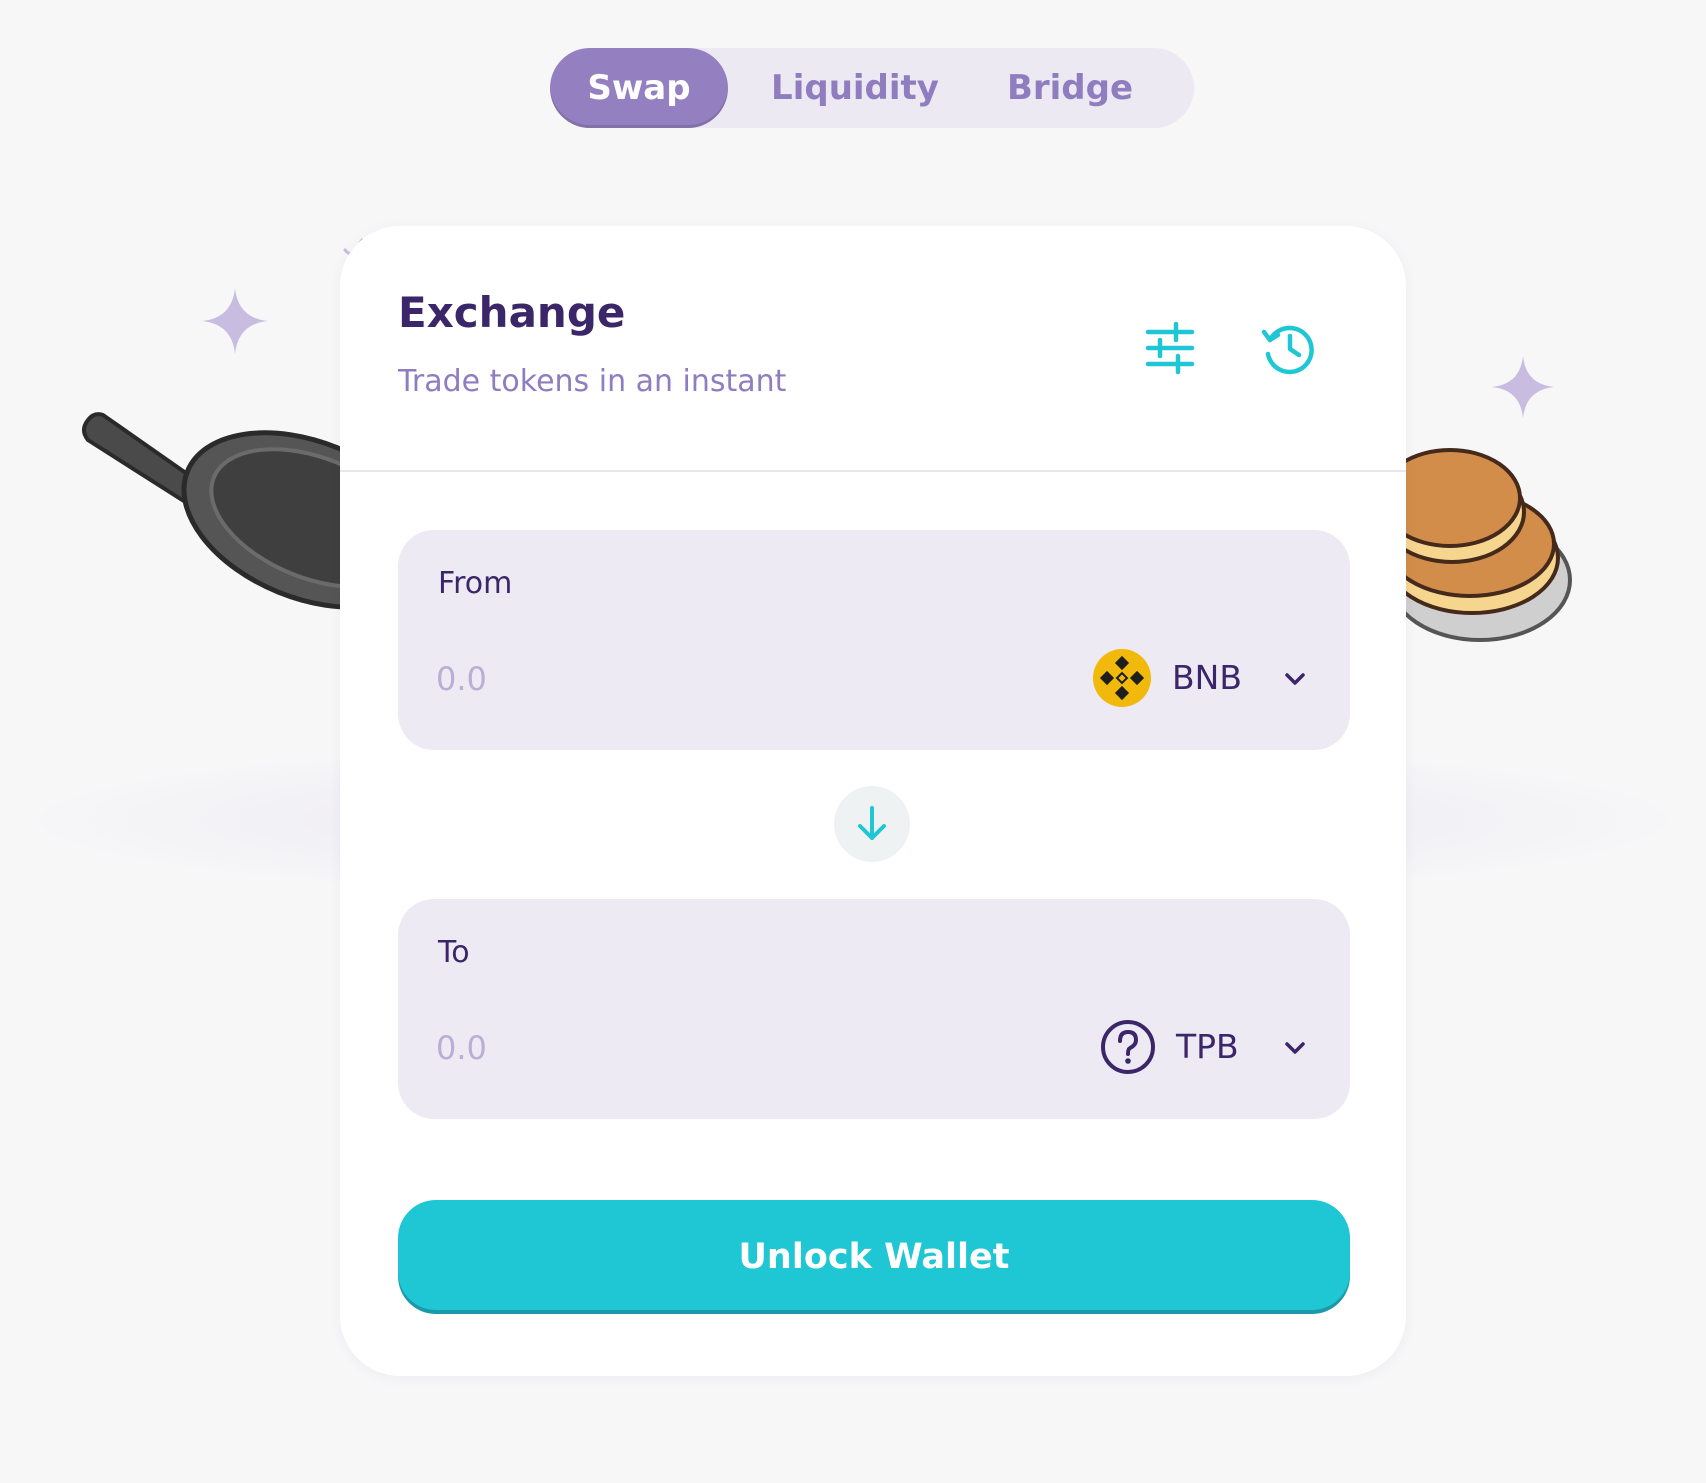 The height and width of the screenshot is (1483, 1706). What do you see at coordinates (874, 640) in the screenshot?
I see `from-input-panel: From BNB` at bounding box center [874, 640].